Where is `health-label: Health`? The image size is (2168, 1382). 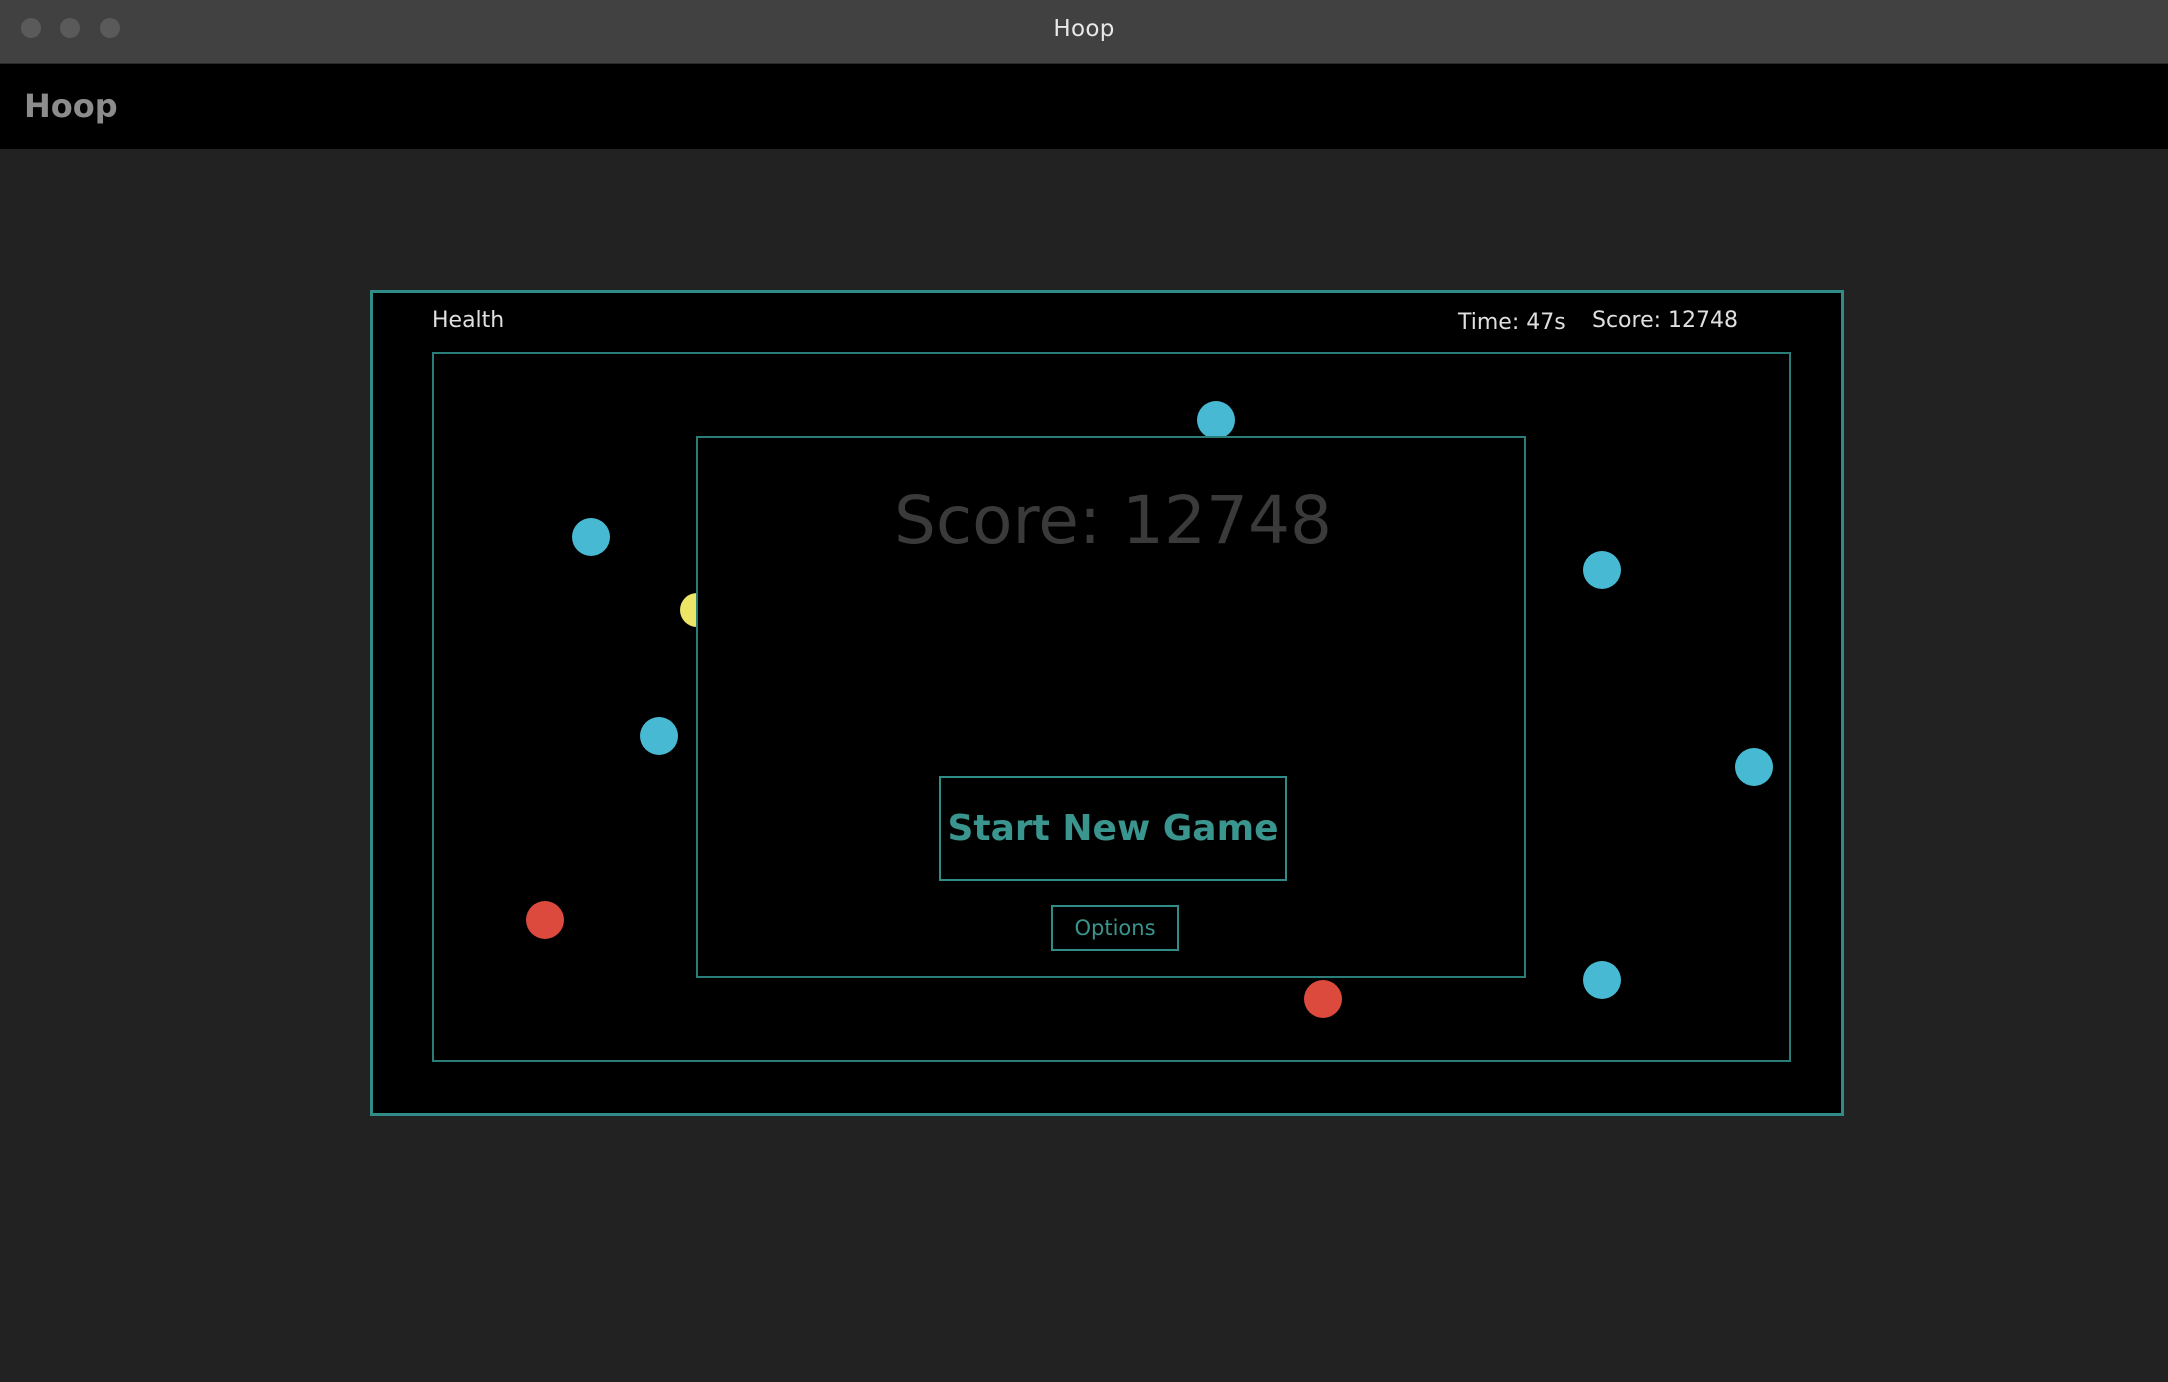
health-label: Health is located at coordinates (468, 320).